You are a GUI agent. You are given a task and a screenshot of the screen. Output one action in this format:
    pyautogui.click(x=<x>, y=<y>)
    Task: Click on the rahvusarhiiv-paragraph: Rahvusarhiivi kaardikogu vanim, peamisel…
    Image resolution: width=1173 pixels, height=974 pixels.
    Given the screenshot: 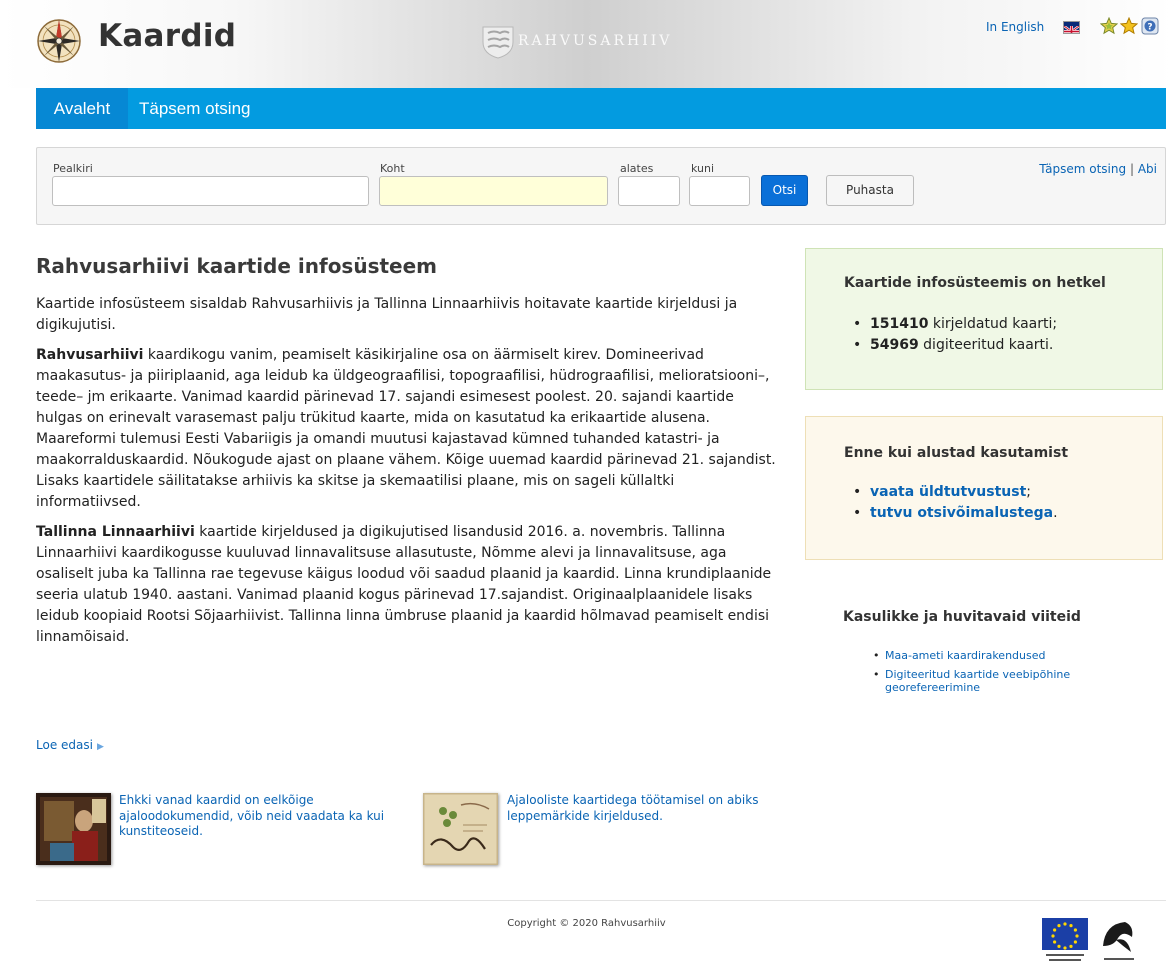 What is the action you would take?
    pyautogui.click(x=406, y=429)
    